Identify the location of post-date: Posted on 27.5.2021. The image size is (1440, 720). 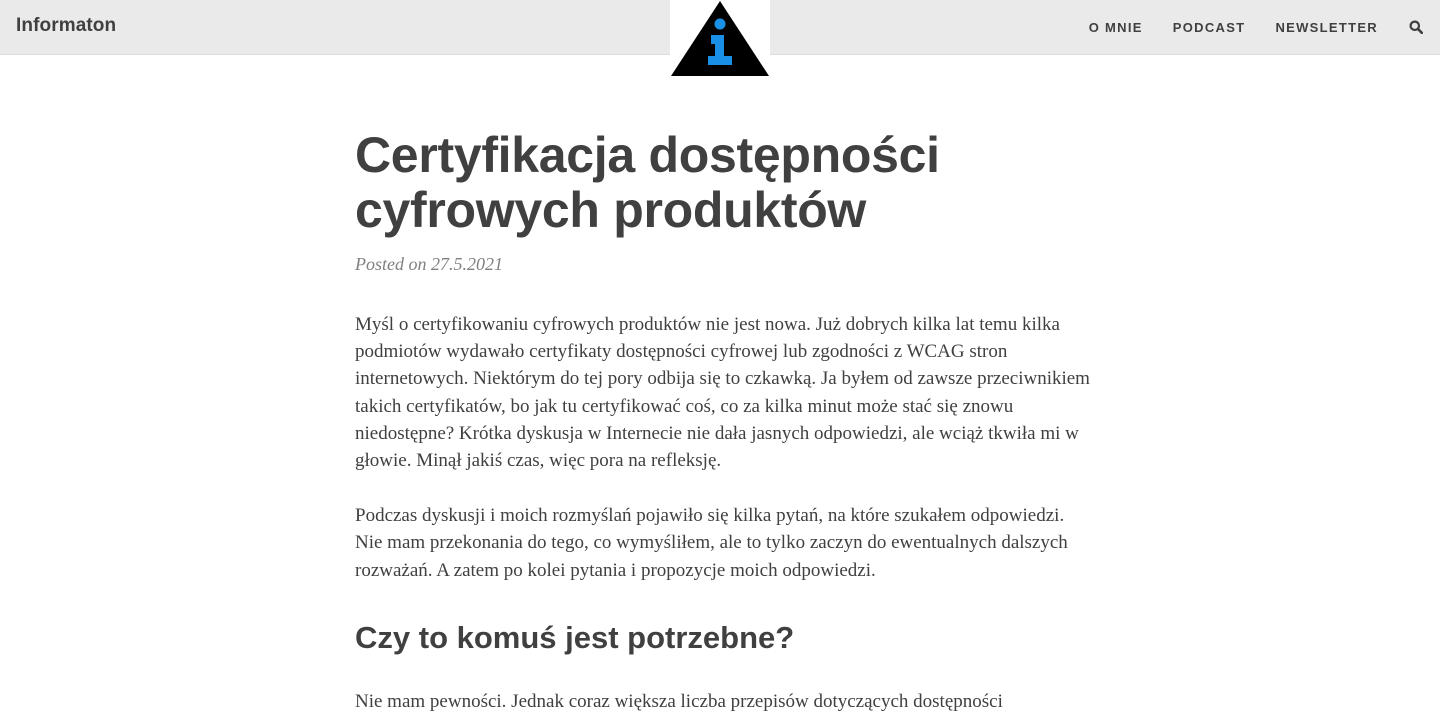
(429, 264).